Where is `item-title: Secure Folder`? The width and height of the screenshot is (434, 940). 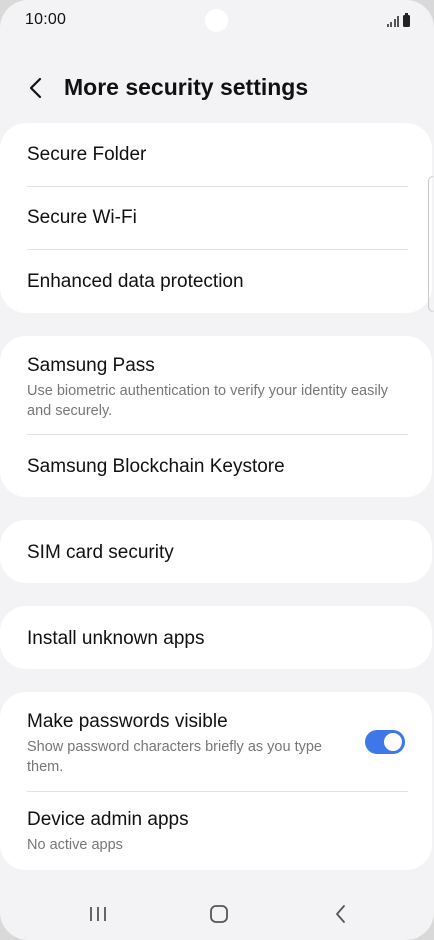 item-title: Secure Folder is located at coordinates (87, 154).